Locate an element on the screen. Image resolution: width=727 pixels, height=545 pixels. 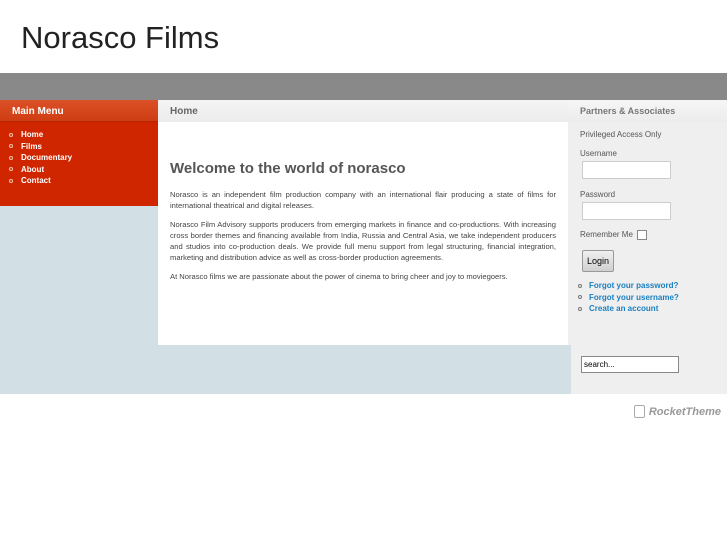
forgot-password-link: Forgot your password? is located at coordinates (652, 286).